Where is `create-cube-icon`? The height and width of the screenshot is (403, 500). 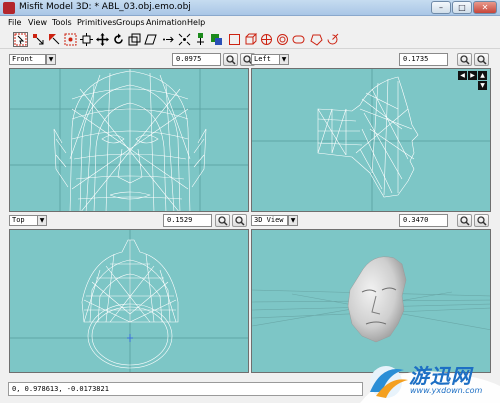
create-cube-icon is located at coordinates (250, 39).